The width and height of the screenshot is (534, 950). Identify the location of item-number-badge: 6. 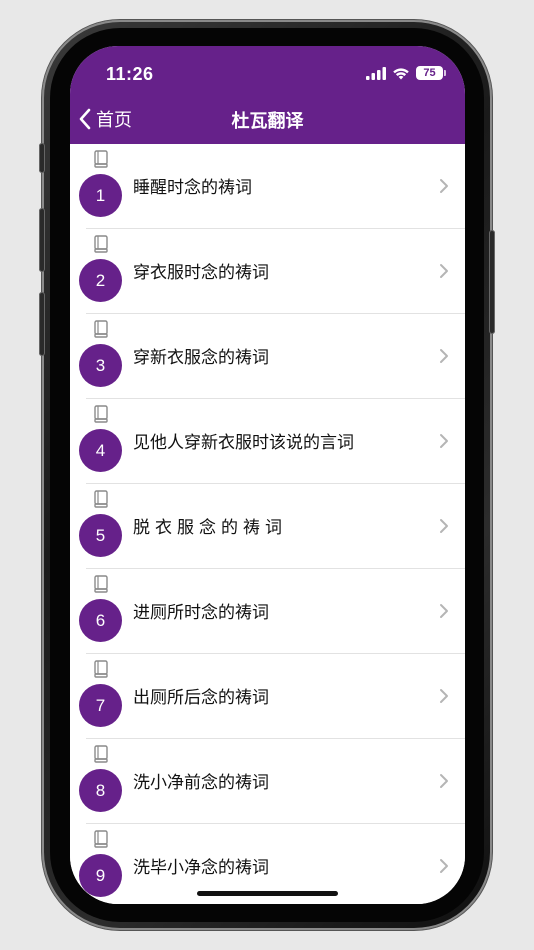
(100, 620).